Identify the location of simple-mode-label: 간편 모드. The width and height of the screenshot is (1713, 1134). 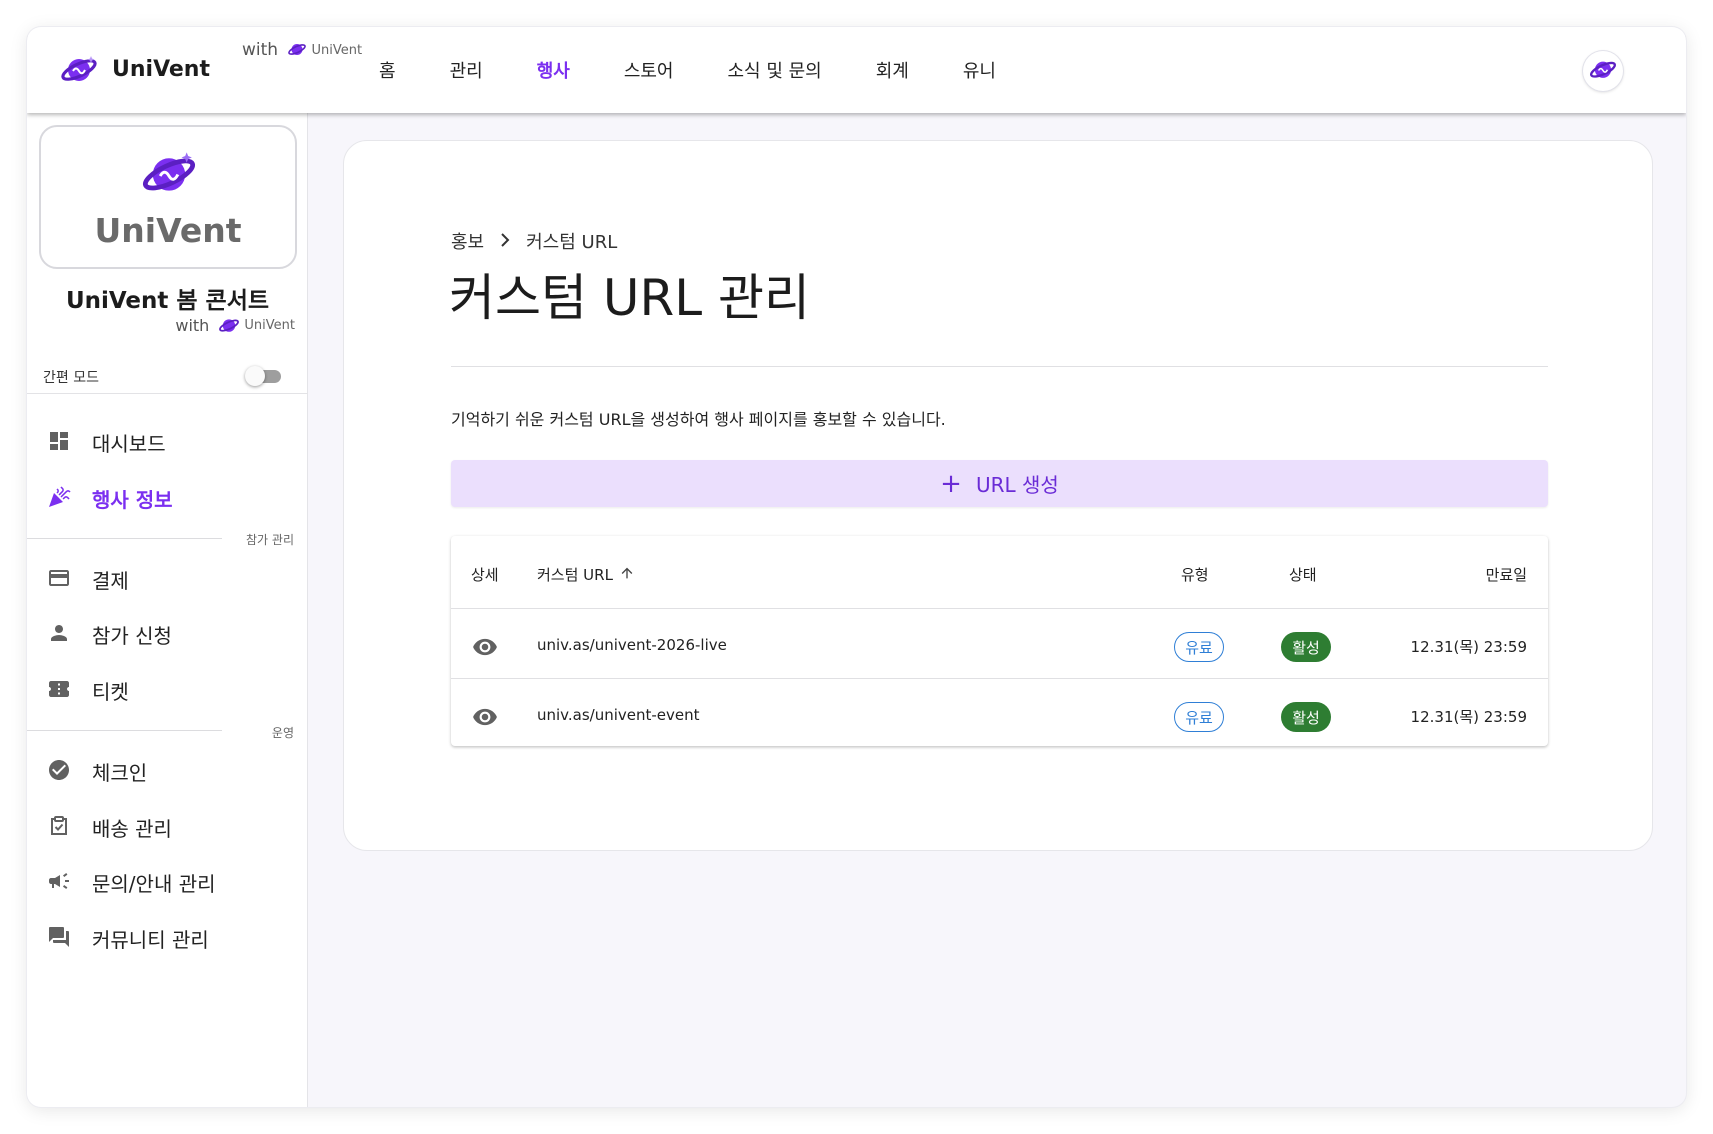
(71, 378).